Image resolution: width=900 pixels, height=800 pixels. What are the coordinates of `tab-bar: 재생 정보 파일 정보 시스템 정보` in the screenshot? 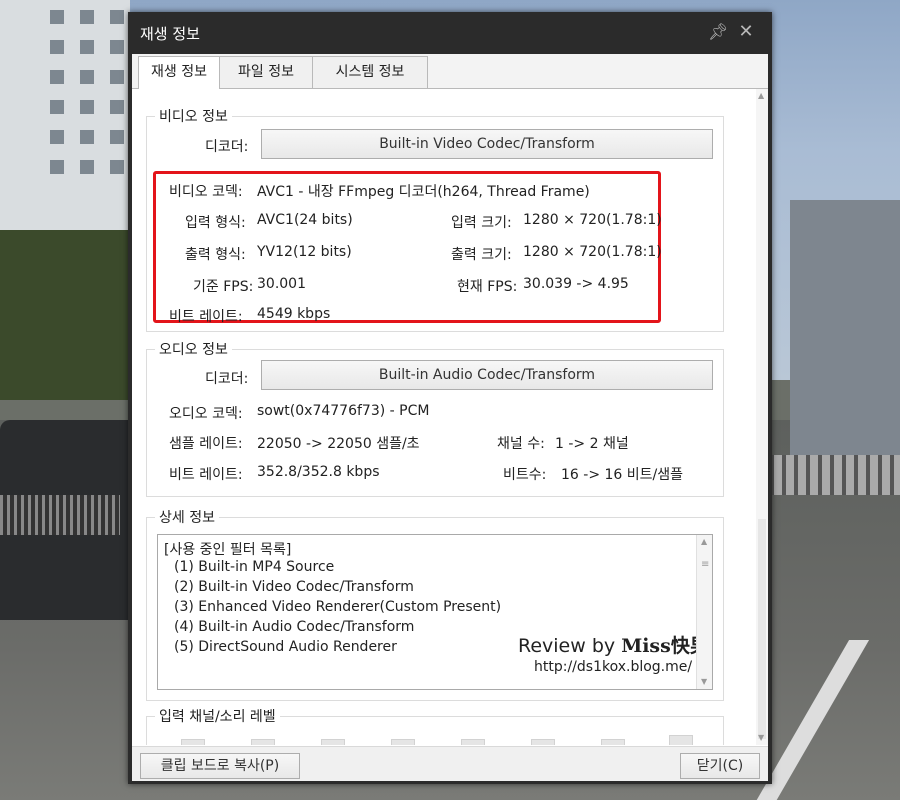 It's located at (450, 71).